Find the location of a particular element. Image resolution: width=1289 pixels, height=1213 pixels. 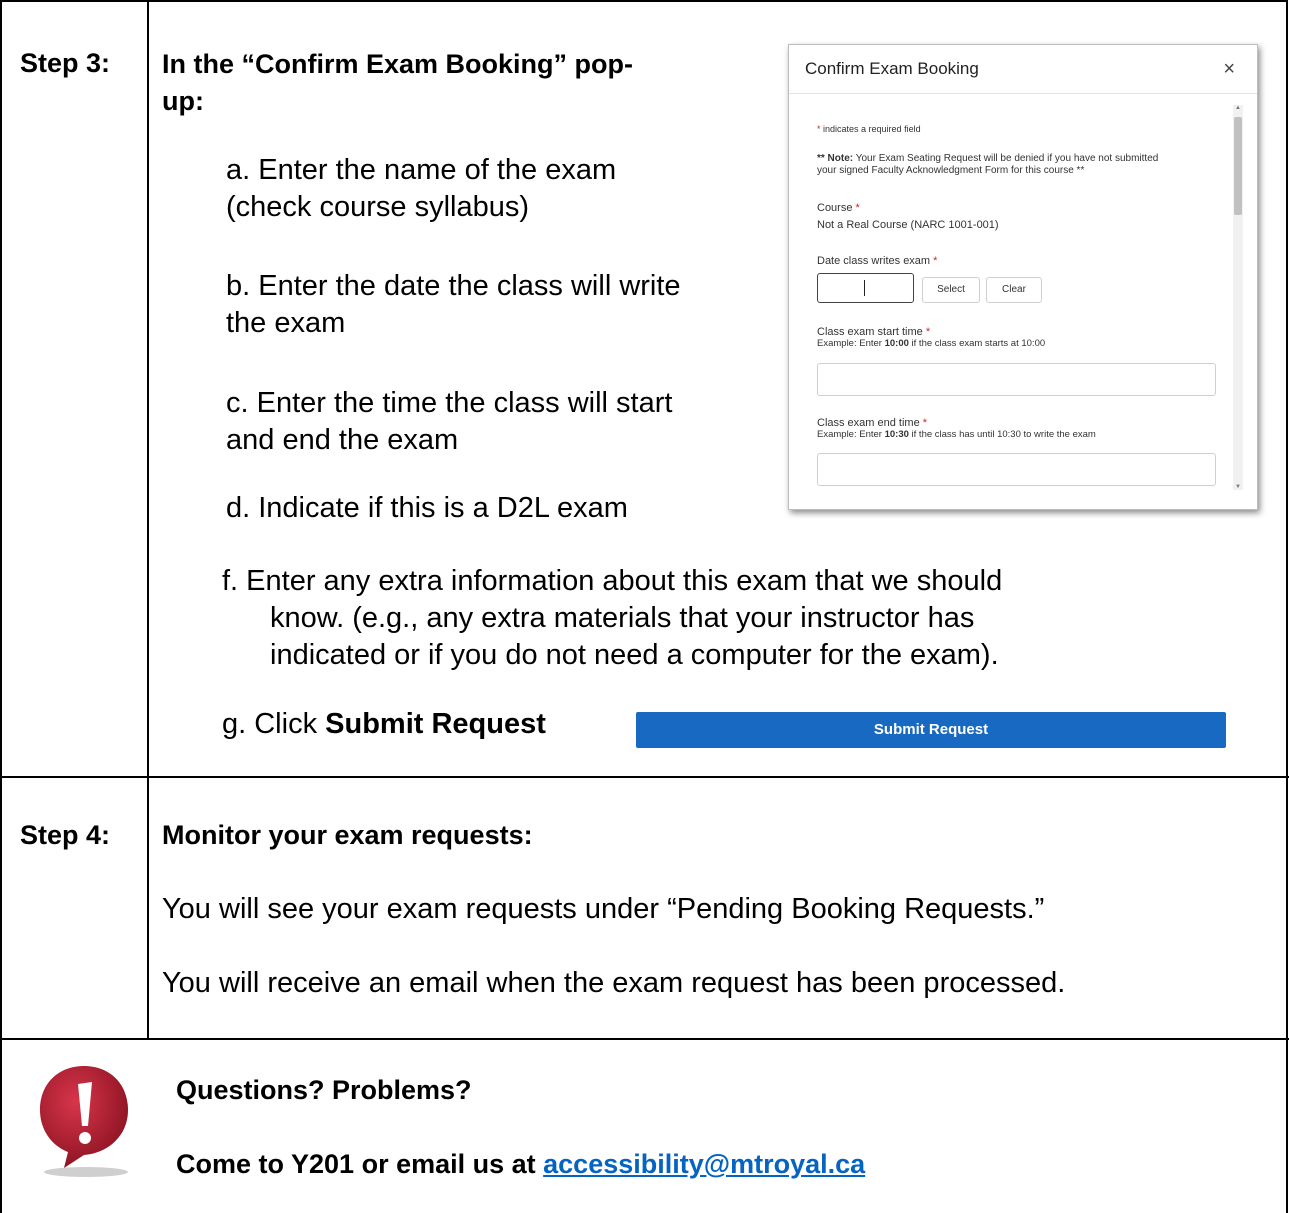

alert-speech-bubble-icon is located at coordinates (84, 1121).